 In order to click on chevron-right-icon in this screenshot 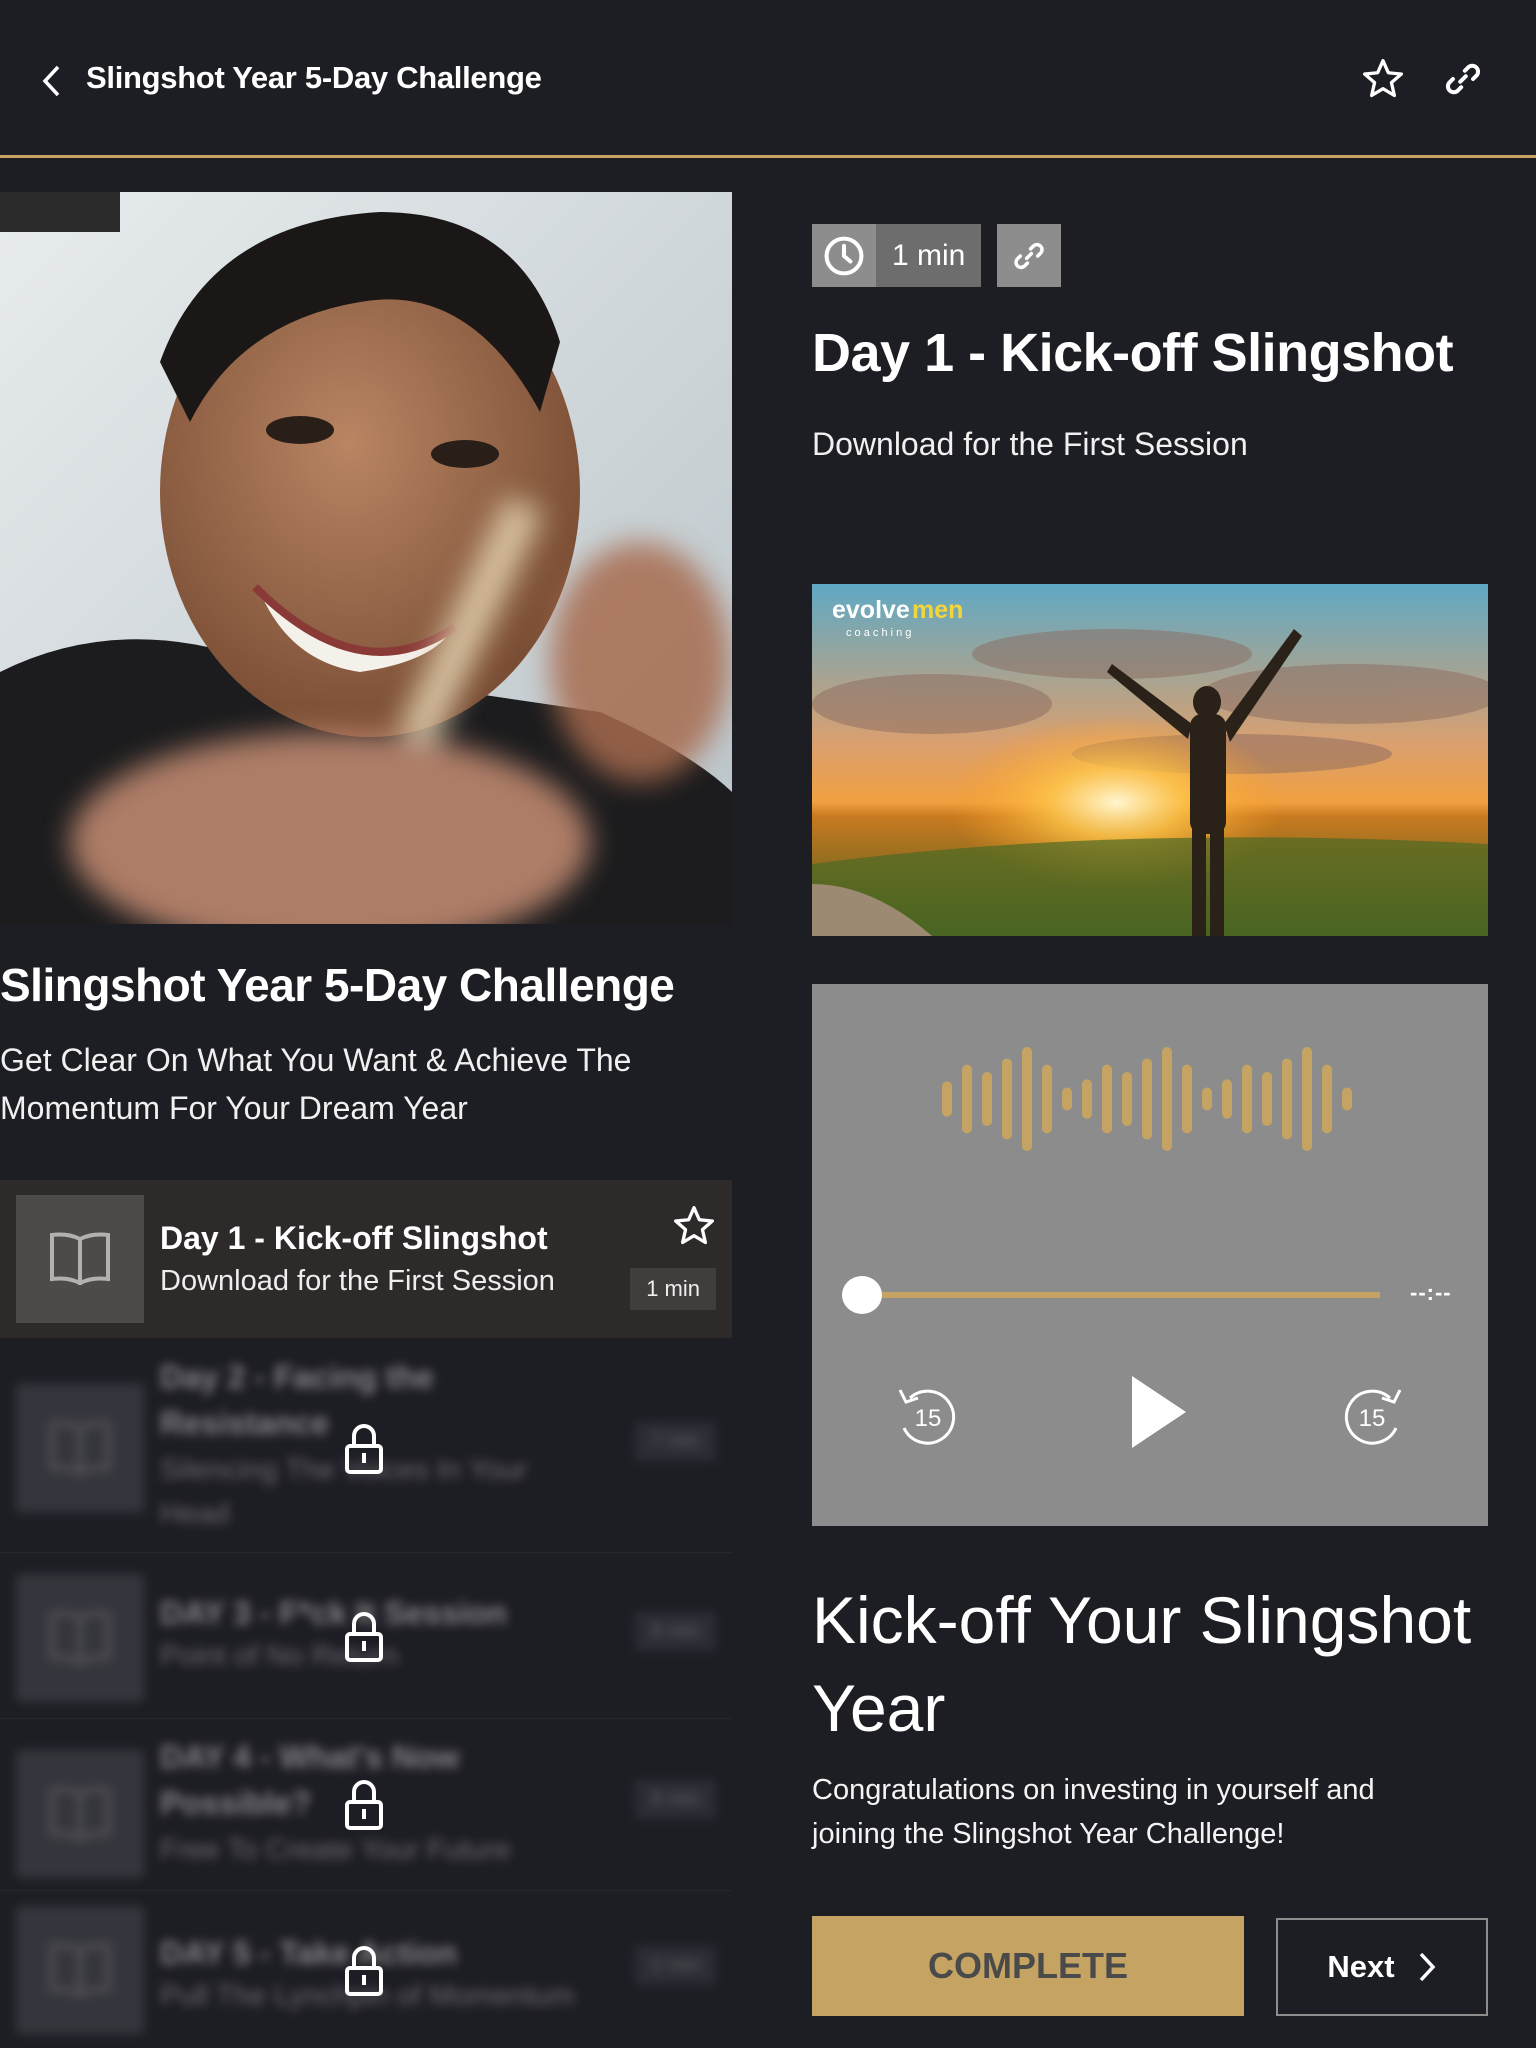, I will do `click(1427, 1967)`.